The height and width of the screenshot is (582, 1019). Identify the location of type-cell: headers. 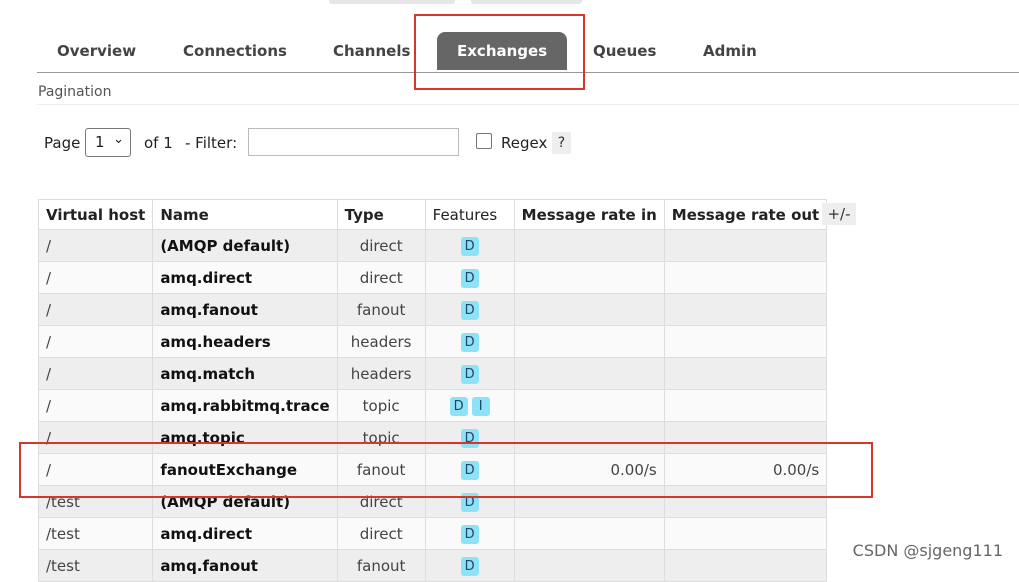
(381, 373).